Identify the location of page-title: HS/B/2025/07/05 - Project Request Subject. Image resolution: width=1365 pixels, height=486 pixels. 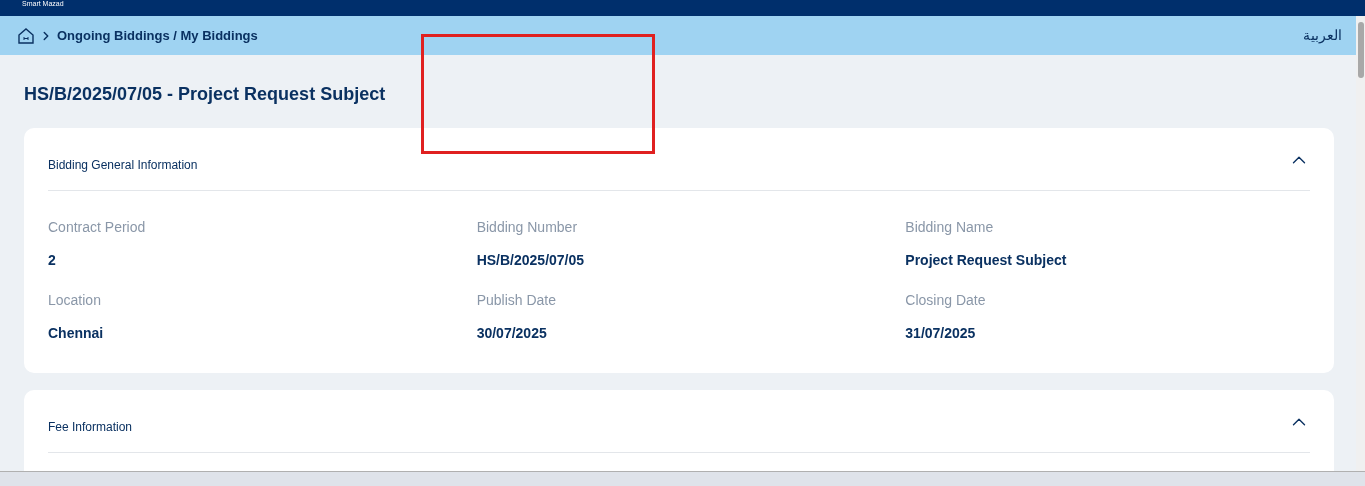
(205, 94).